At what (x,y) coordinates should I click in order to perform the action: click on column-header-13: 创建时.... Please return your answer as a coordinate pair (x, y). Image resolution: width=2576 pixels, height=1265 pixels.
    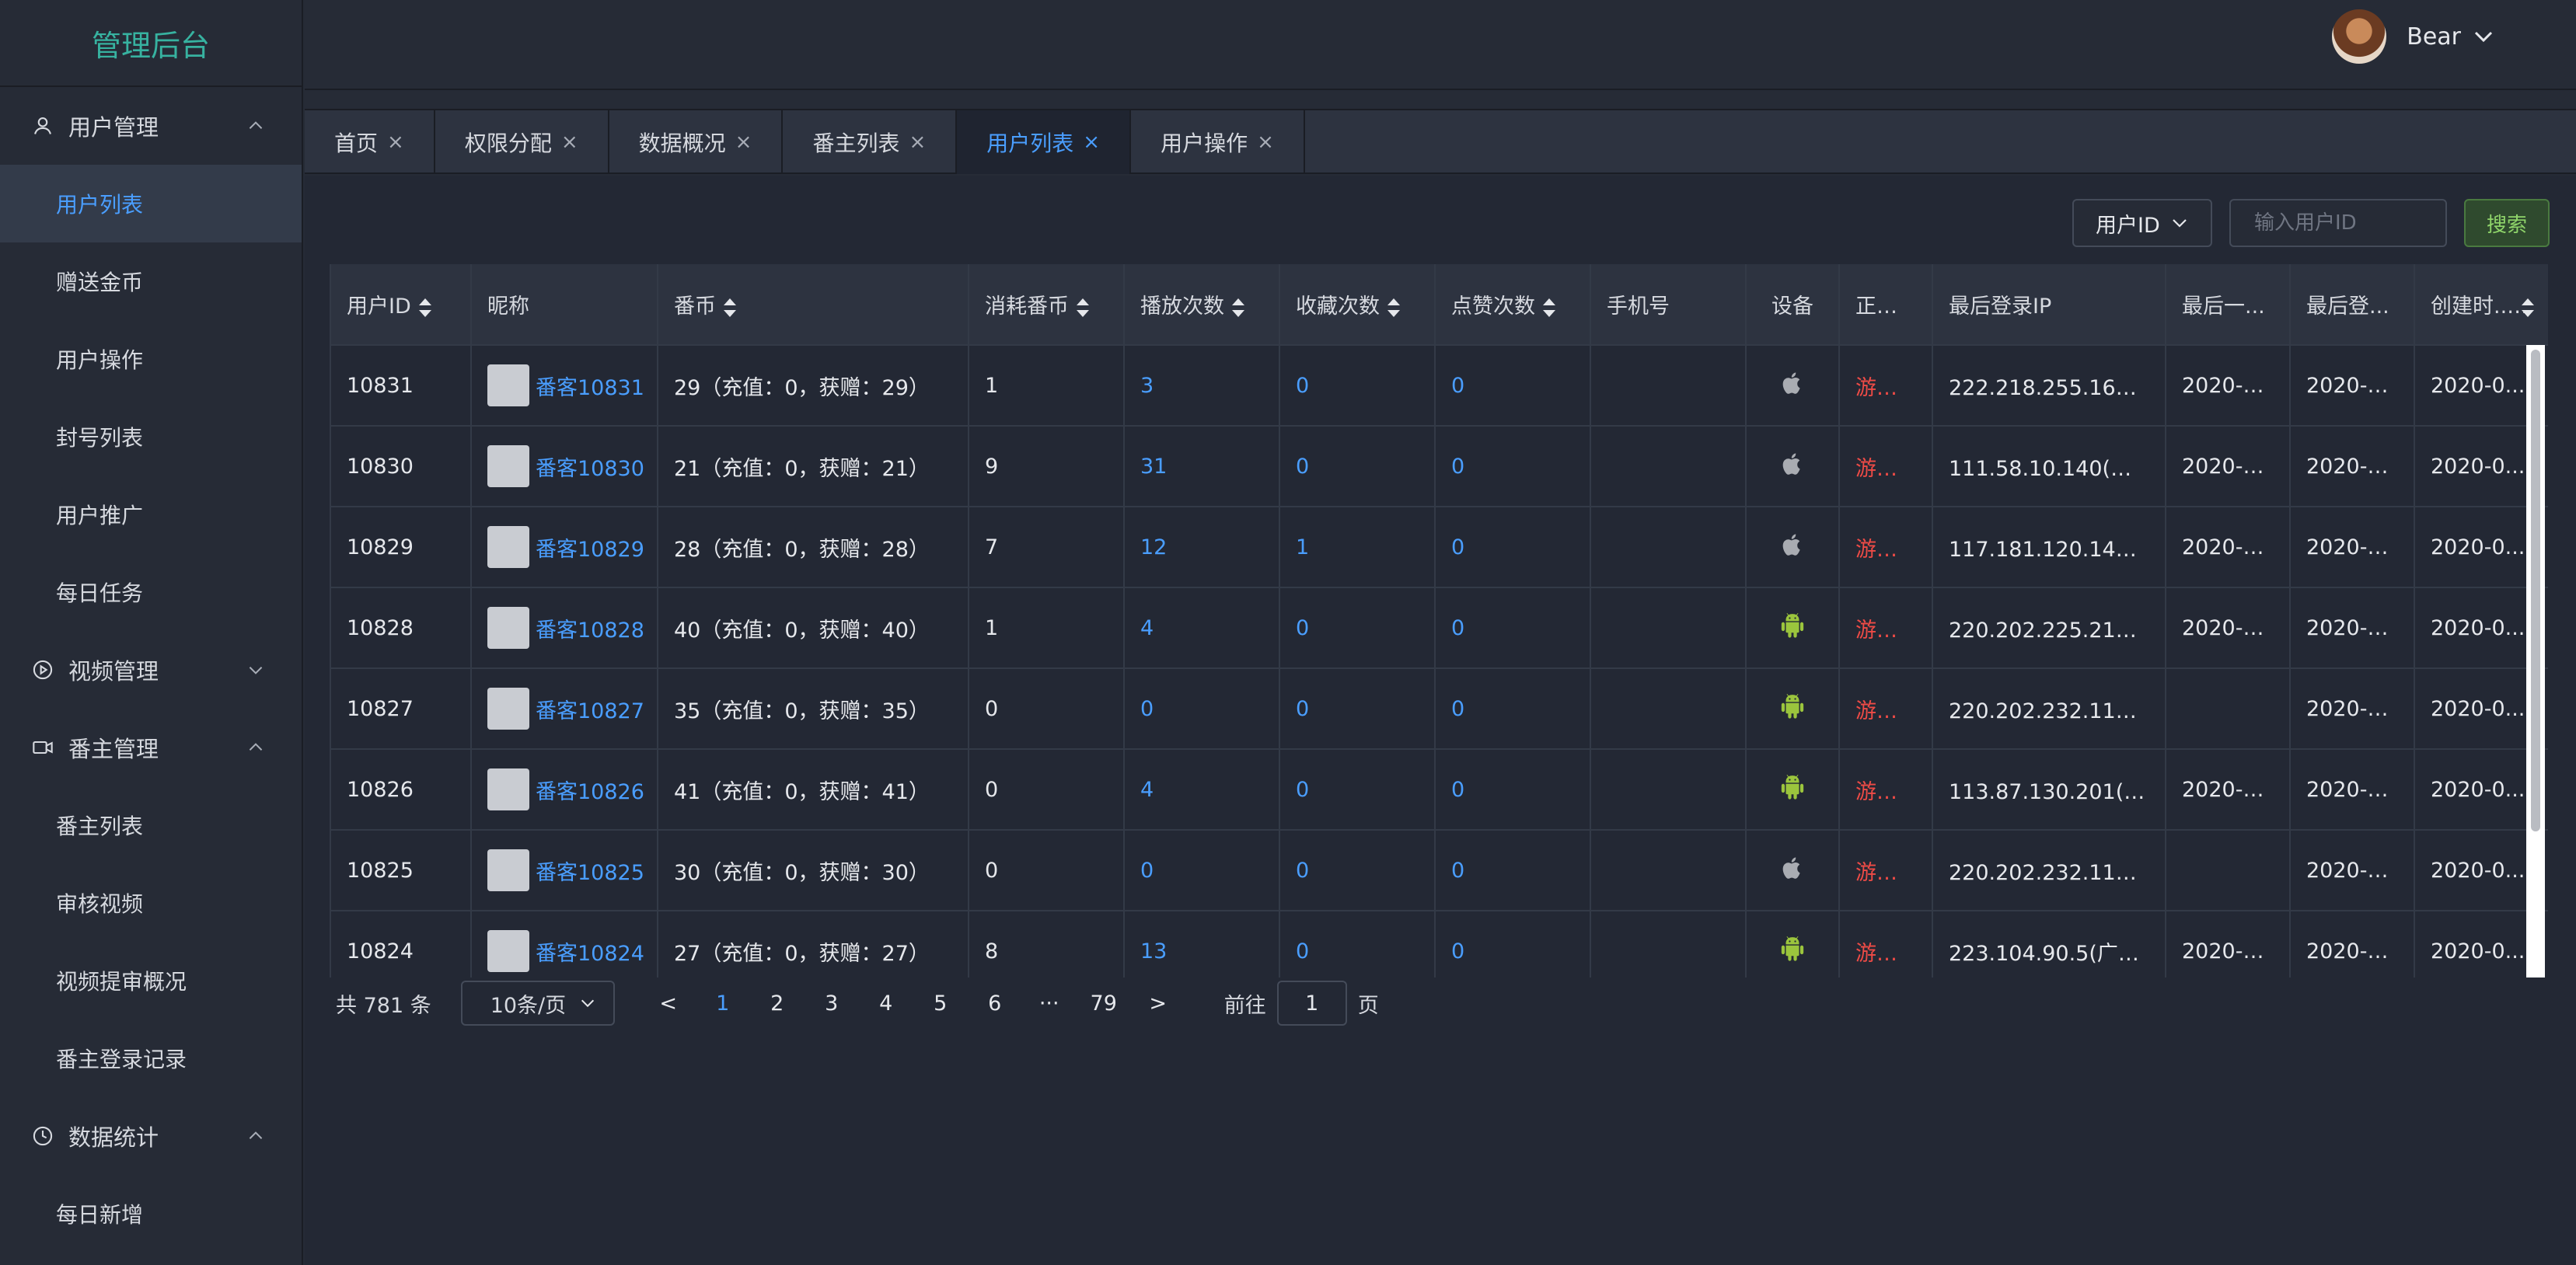
    Looking at the image, I should click on (2481, 305).